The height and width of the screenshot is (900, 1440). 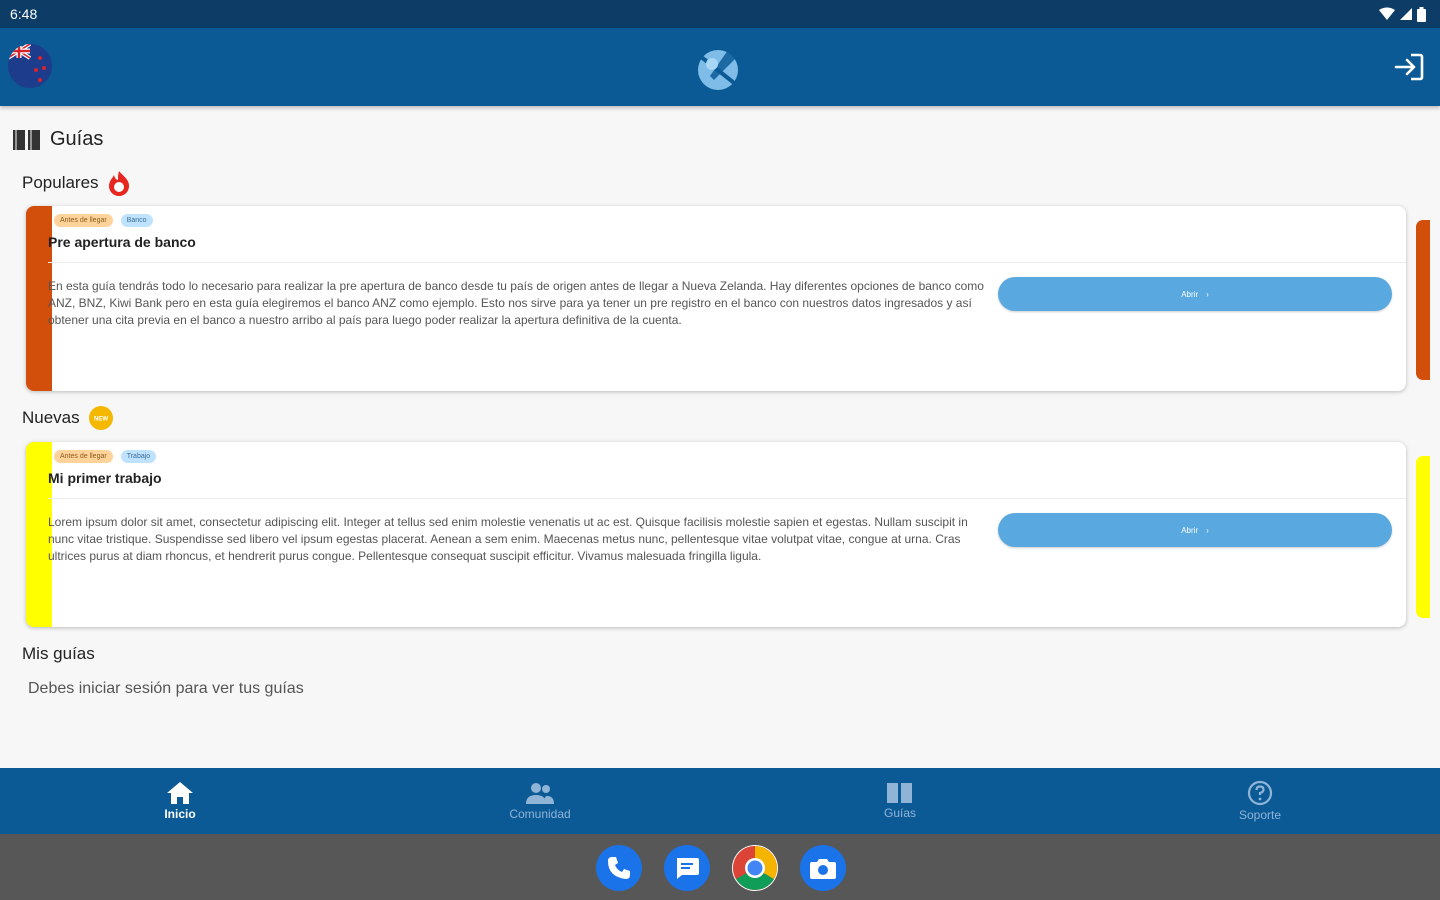 I want to click on nav-item-inicio: Inicio, so click(x=180, y=801).